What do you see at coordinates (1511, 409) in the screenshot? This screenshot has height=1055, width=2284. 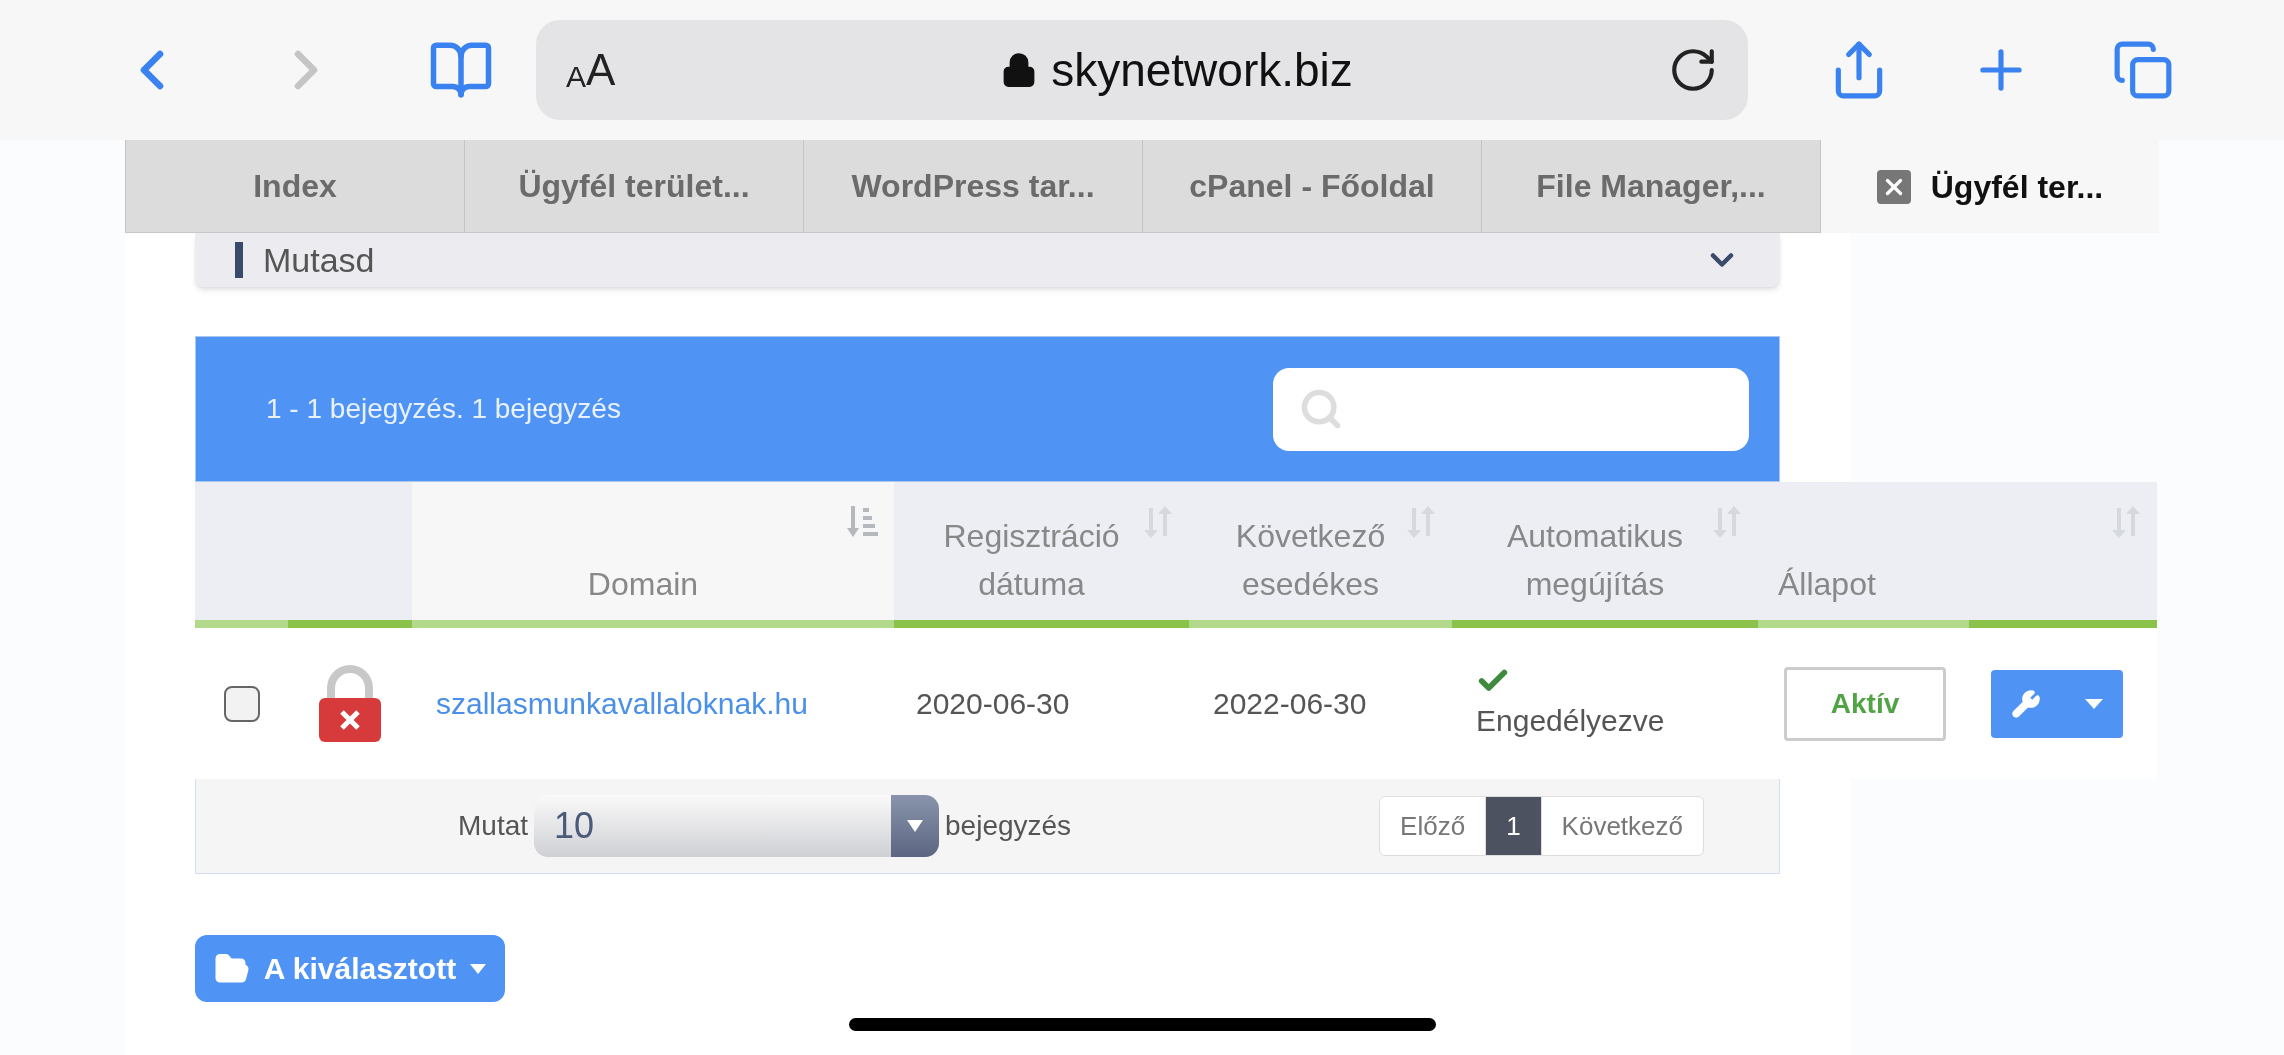 I see `search-field` at bounding box center [1511, 409].